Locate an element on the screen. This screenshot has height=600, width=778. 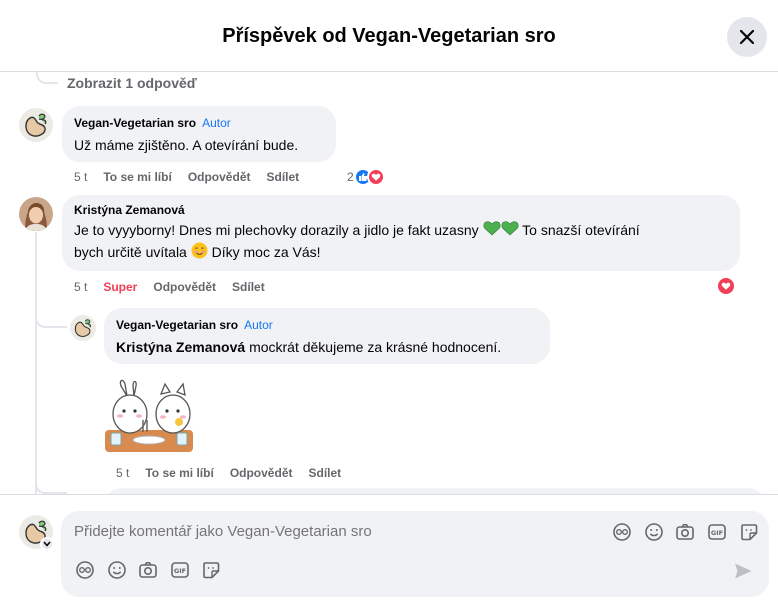
dialog-title: Příspěvek od Vegan-Vegetarian sro is located at coordinates (389, 36).